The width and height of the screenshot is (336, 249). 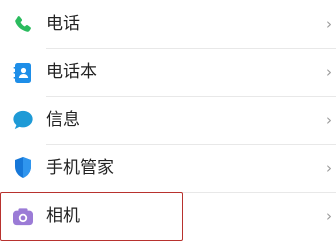 I want to click on settings-item-label: 电话本, so click(x=71, y=72).